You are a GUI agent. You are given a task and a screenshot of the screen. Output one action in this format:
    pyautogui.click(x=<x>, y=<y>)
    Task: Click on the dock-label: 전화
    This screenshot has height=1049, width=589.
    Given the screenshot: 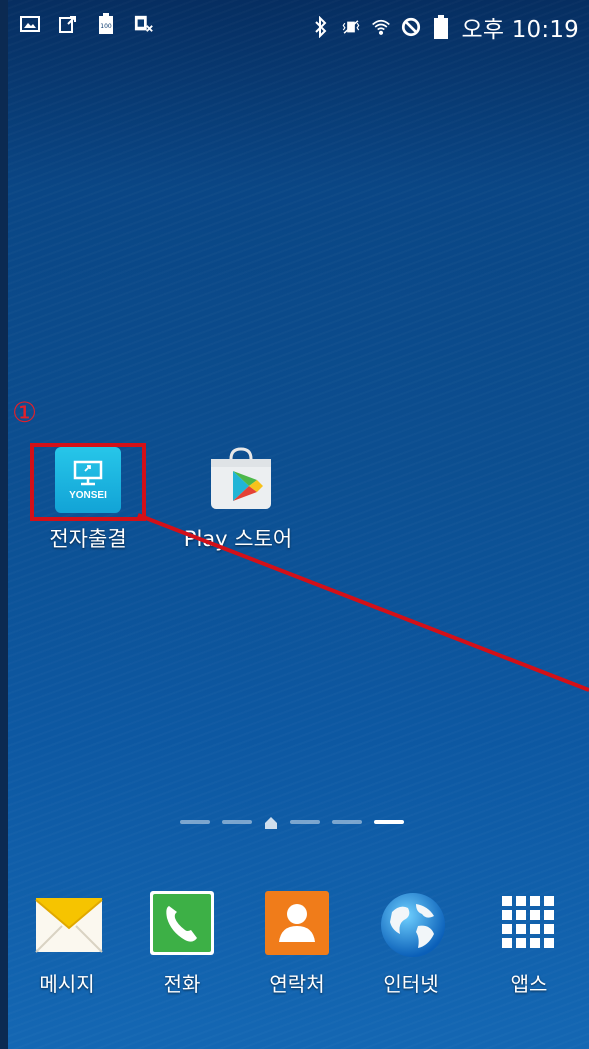 What is the action you would take?
    pyautogui.click(x=182, y=984)
    